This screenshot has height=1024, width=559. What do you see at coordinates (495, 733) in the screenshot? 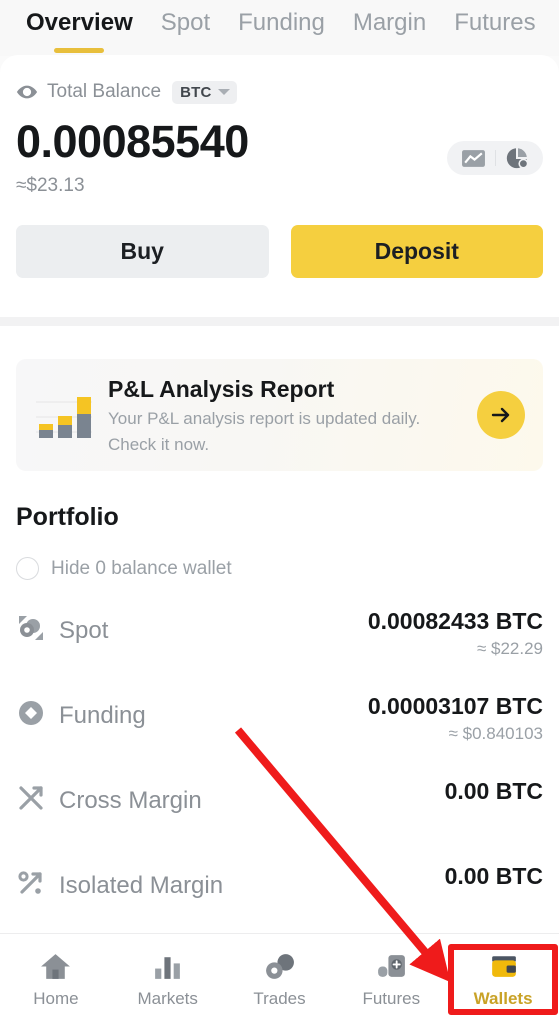
I see `wallet-fiat-funding: ≈ $0.840103` at bounding box center [495, 733].